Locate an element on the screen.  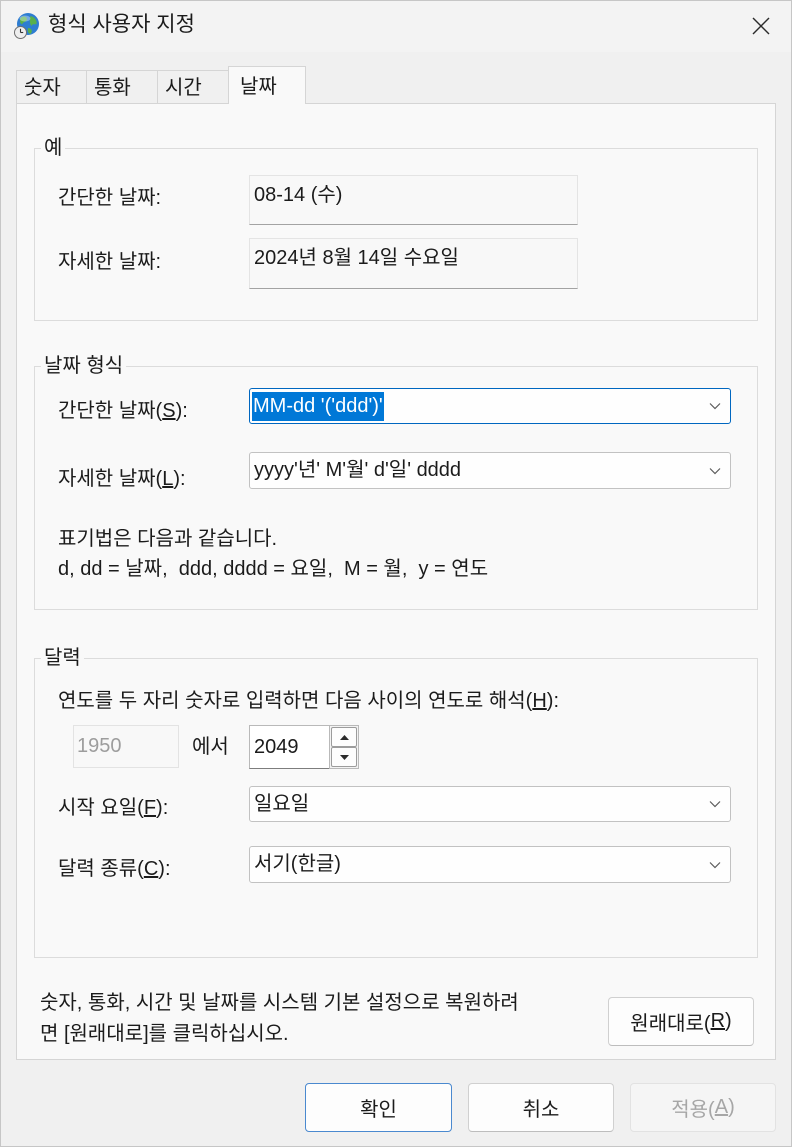
cancel-button: 취소 is located at coordinates (541, 1107).